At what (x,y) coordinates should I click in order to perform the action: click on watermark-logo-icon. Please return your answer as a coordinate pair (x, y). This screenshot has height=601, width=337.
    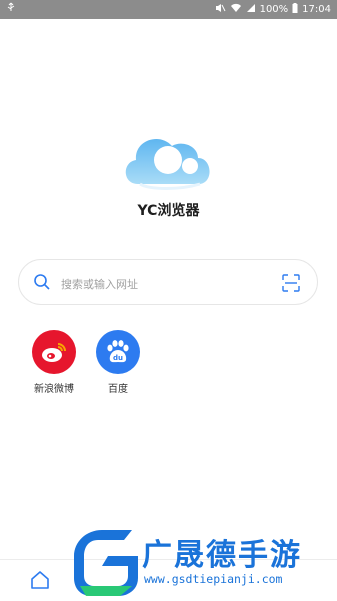
    Looking at the image, I should click on (106, 563).